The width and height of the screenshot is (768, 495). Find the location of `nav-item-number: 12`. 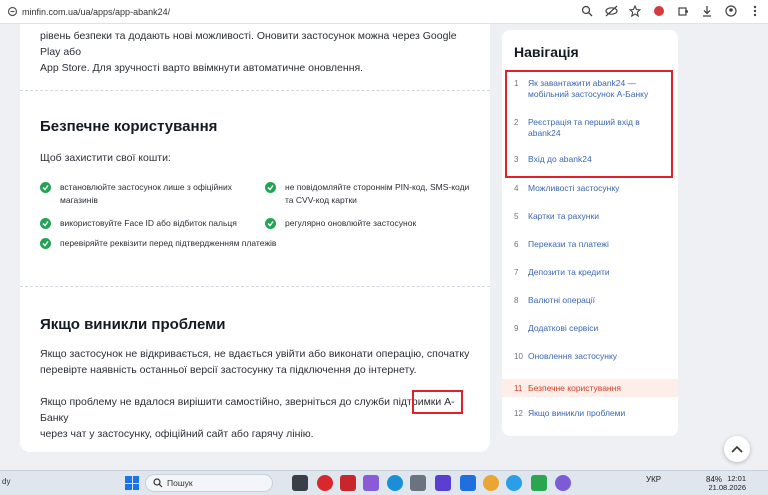

nav-item-number: 12 is located at coordinates (518, 413).